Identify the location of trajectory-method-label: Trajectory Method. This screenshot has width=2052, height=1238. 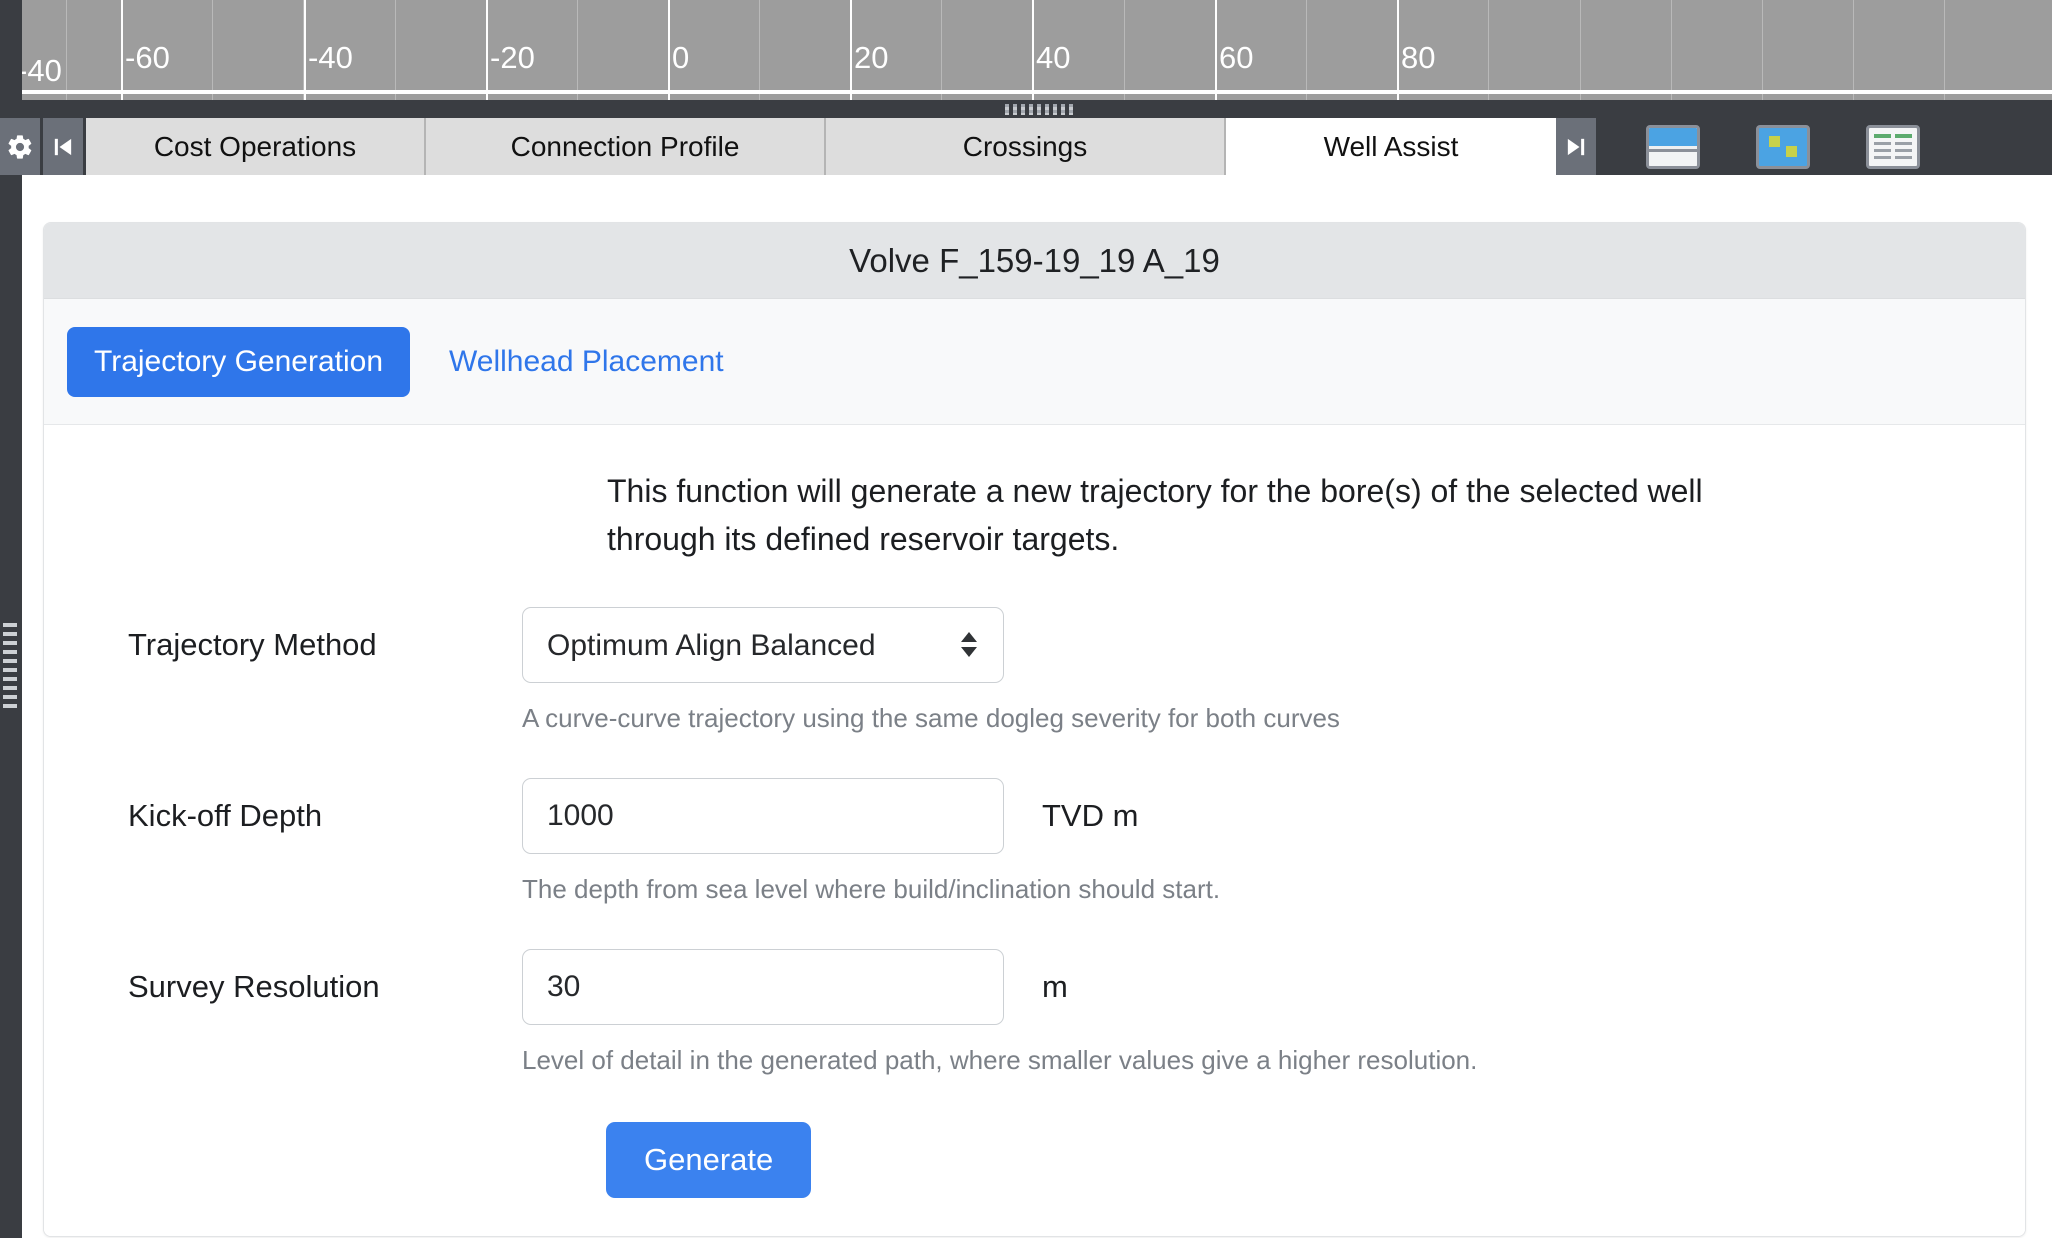
(252, 644).